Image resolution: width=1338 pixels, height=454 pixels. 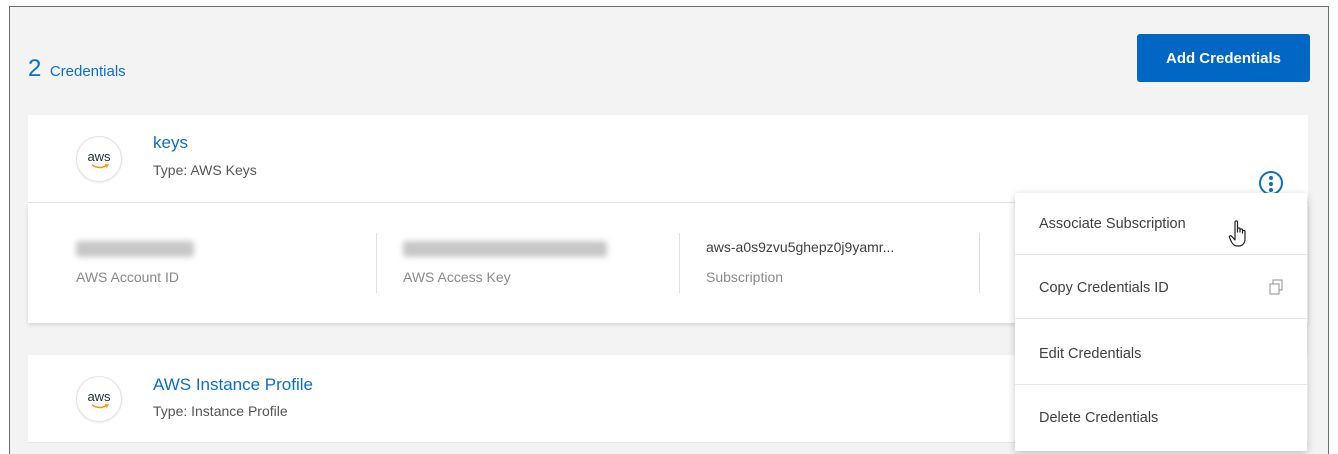 I want to click on account-id-value-redacted, so click(x=135, y=249).